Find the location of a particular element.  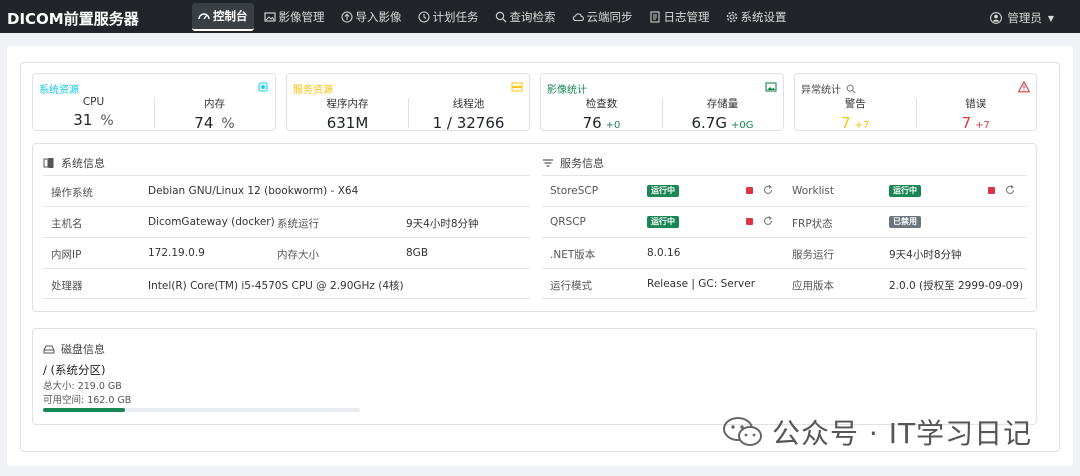

storage-metric: 存储量 6.7G +0G is located at coordinates (722, 114).